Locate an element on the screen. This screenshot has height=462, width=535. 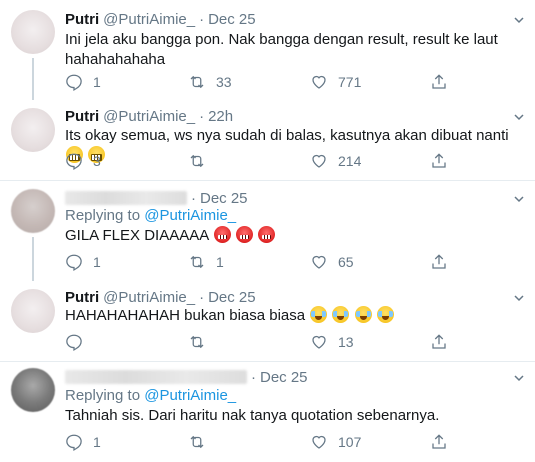
like-count: 107 is located at coordinates (350, 442).